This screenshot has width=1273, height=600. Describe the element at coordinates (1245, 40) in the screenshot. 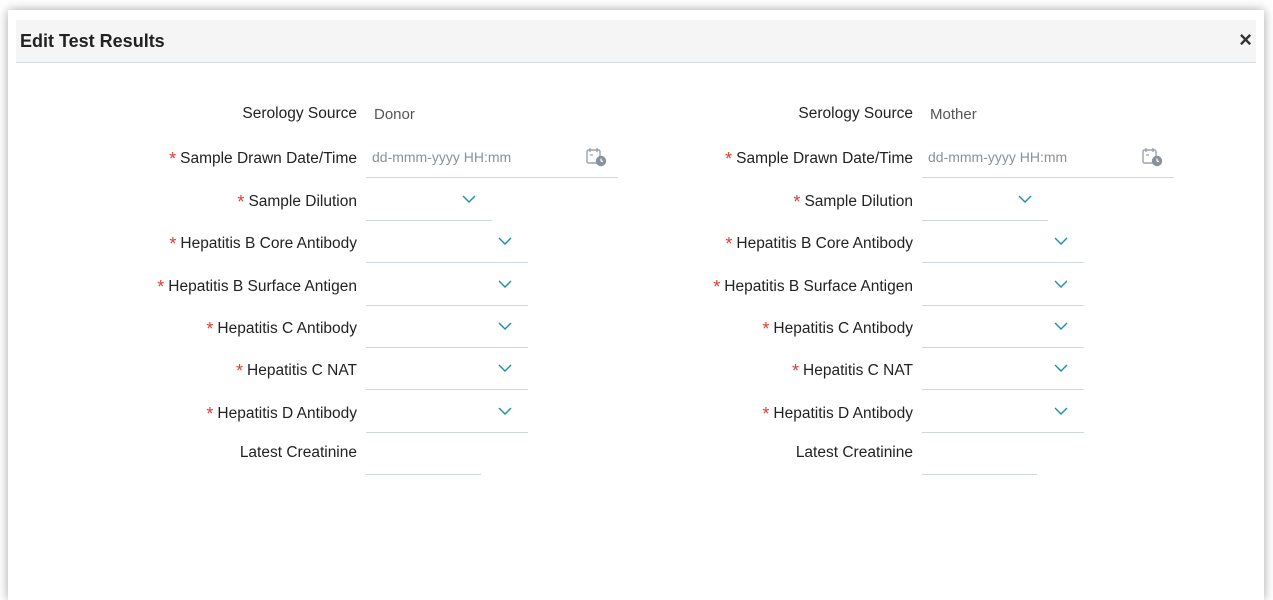

I see `close-icon: ×` at that location.